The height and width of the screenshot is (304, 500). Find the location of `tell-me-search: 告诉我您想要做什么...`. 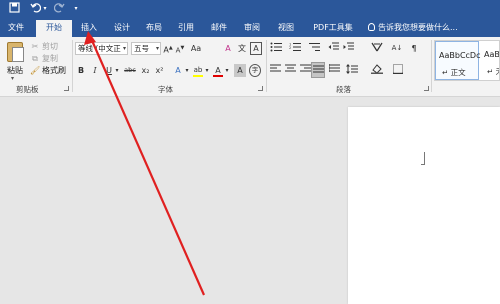

tell-me-search: 告诉我您想要做什么... is located at coordinates (413, 27).